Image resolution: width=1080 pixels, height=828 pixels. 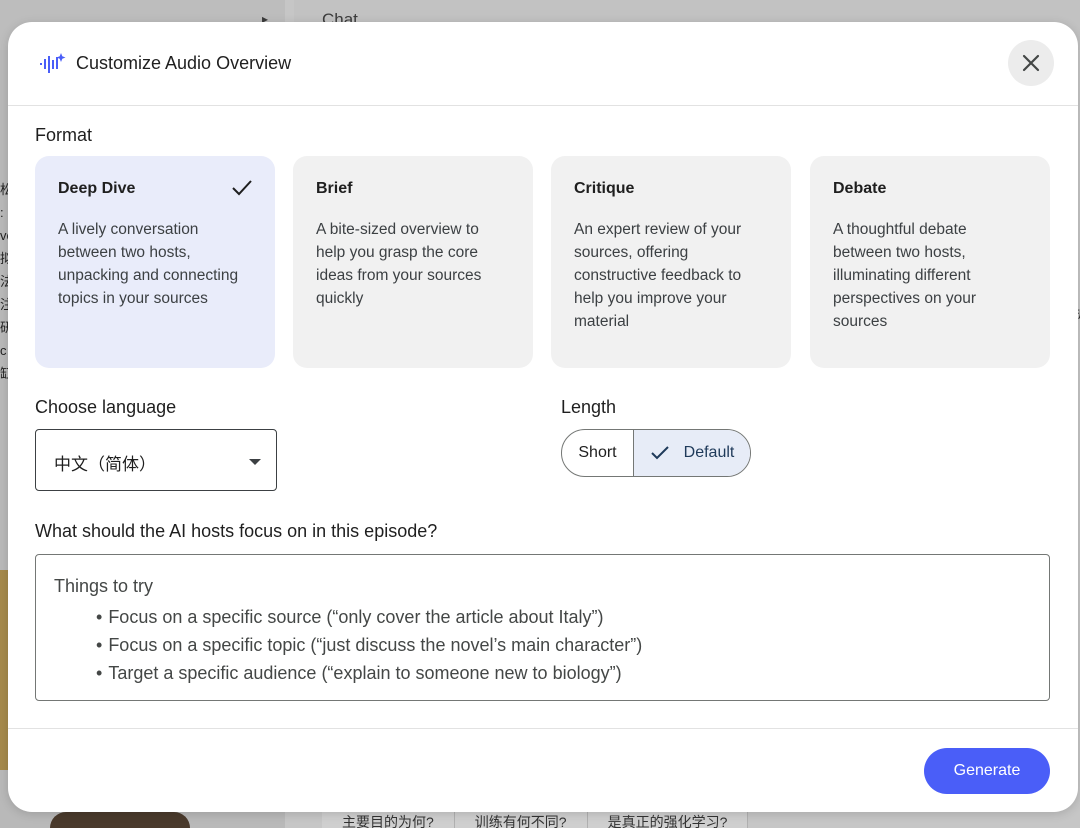 What do you see at coordinates (709, 452) in the screenshot?
I see `length-option-default-label: Default` at bounding box center [709, 452].